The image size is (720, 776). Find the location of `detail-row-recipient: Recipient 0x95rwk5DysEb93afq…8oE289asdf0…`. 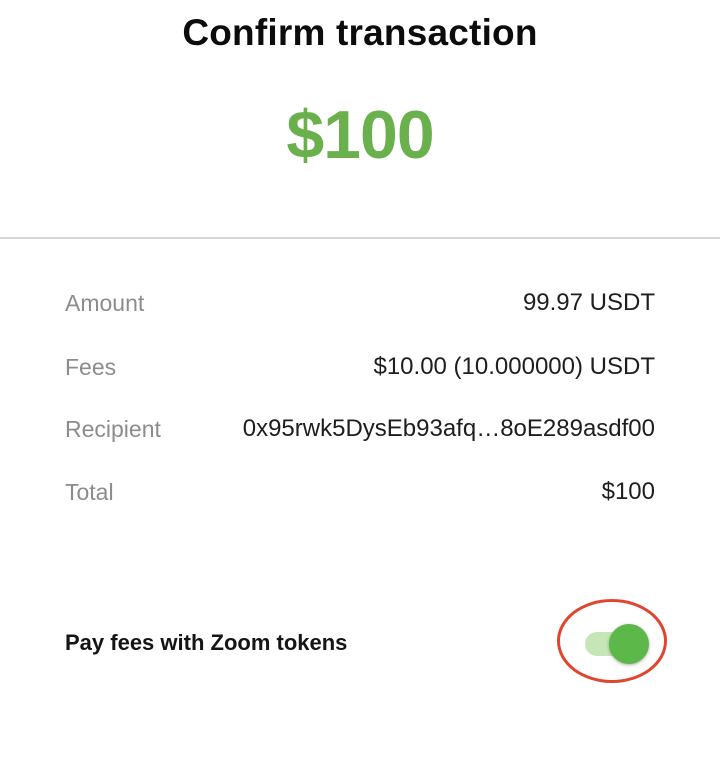

detail-row-recipient: Recipient 0x95rwk5DysEb93afq…8oE289asdf0… is located at coordinates (360, 429).